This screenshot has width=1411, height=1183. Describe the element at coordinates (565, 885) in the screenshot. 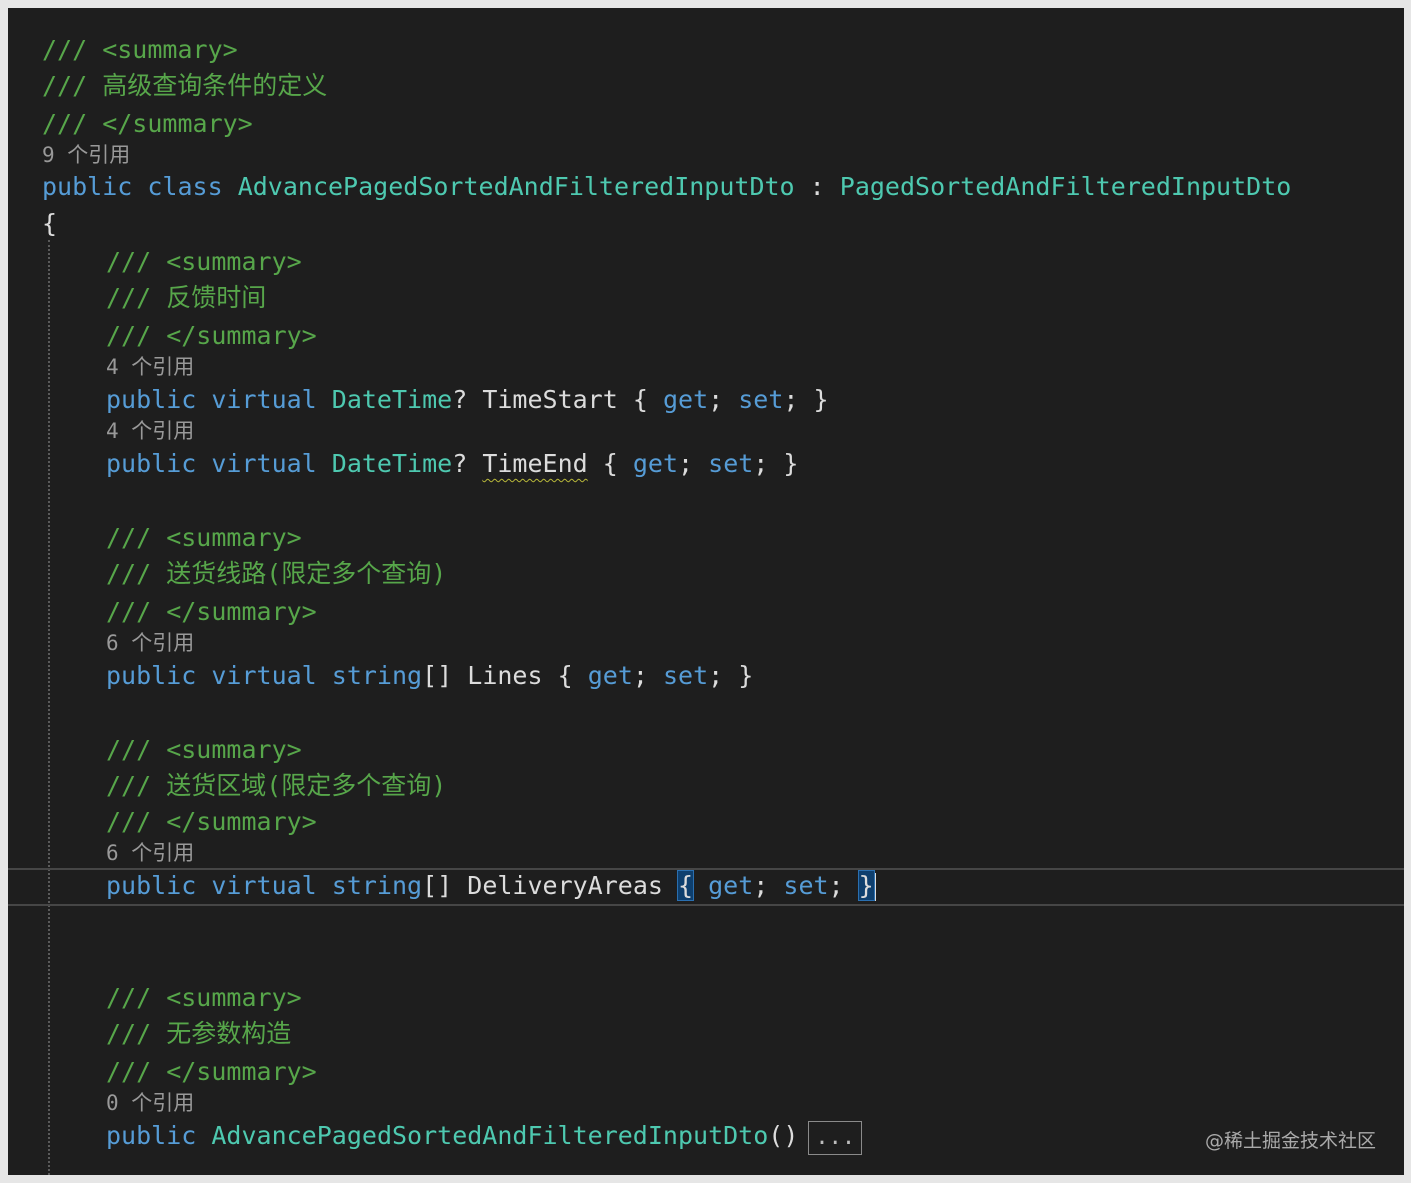

I see `property-name: DeliveryAreas` at that location.